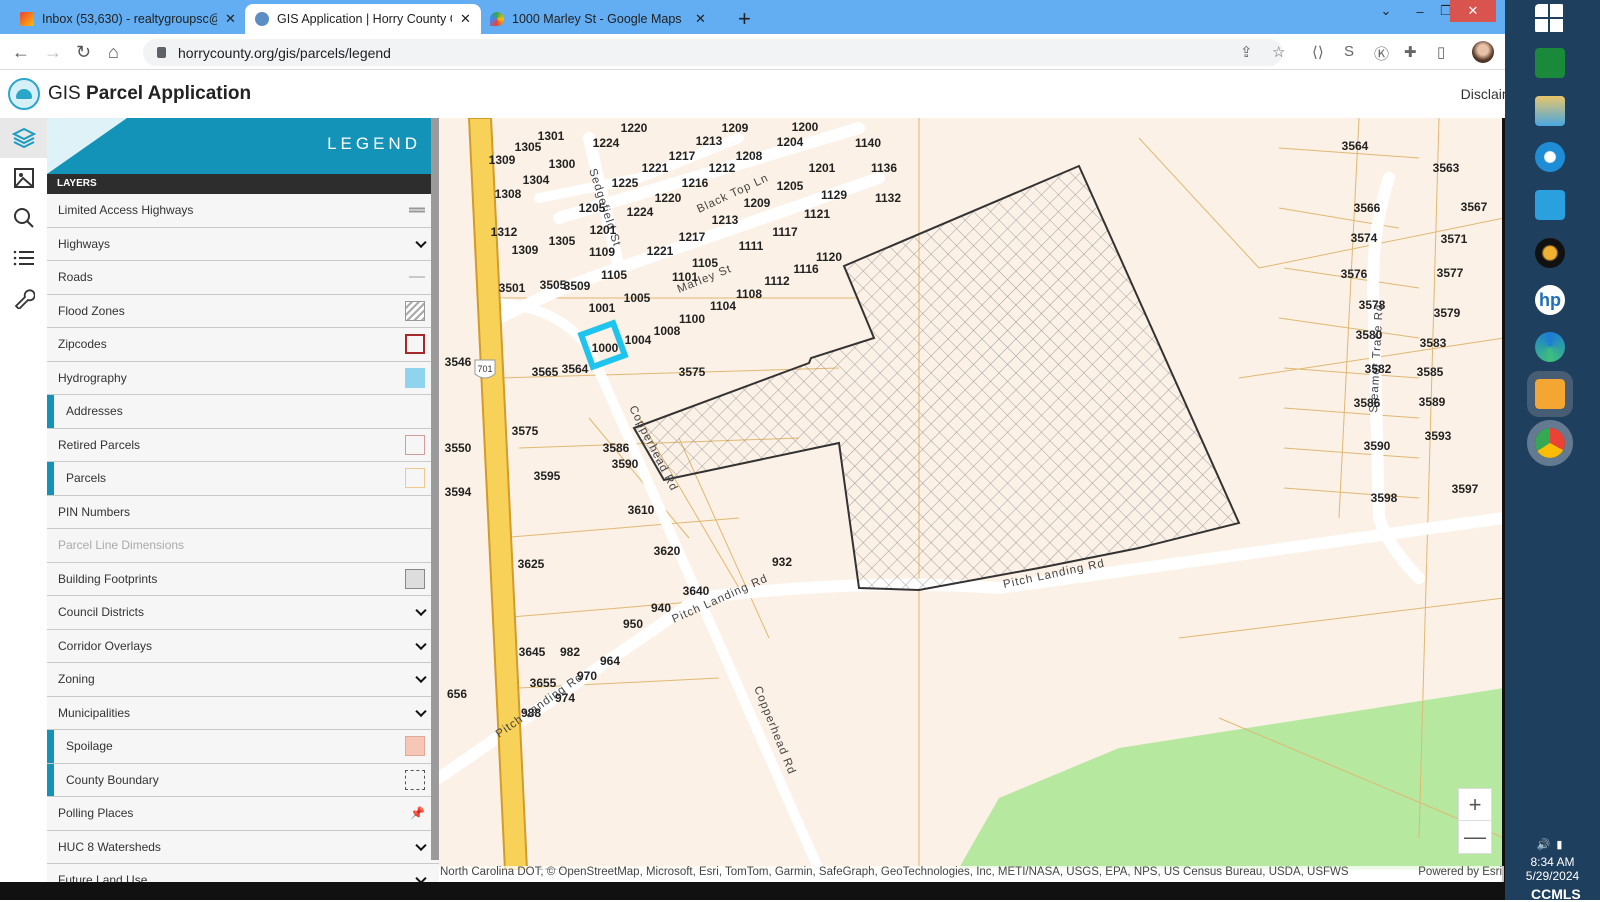  I want to click on tools-button, so click(23, 298).